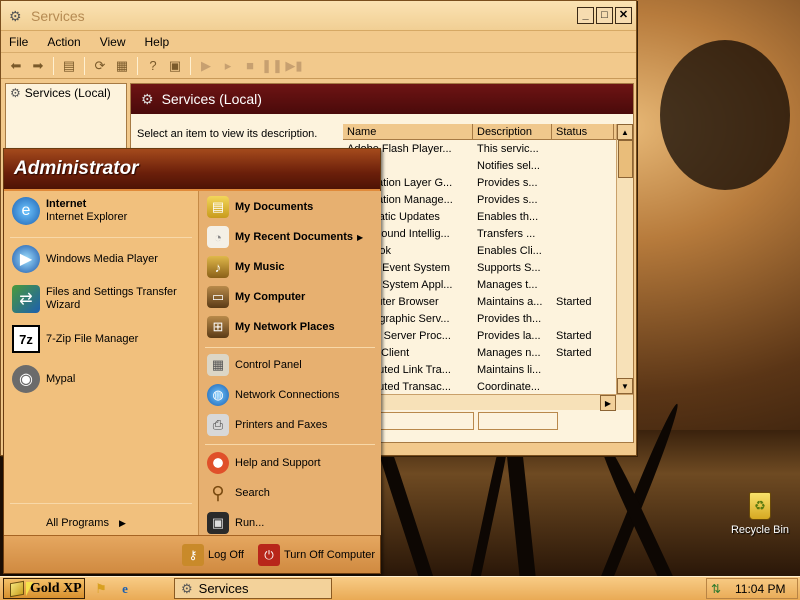  Describe the element at coordinates (294, 66) in the screenshot. I see `restart-service-icon: ▶▮` at that location.